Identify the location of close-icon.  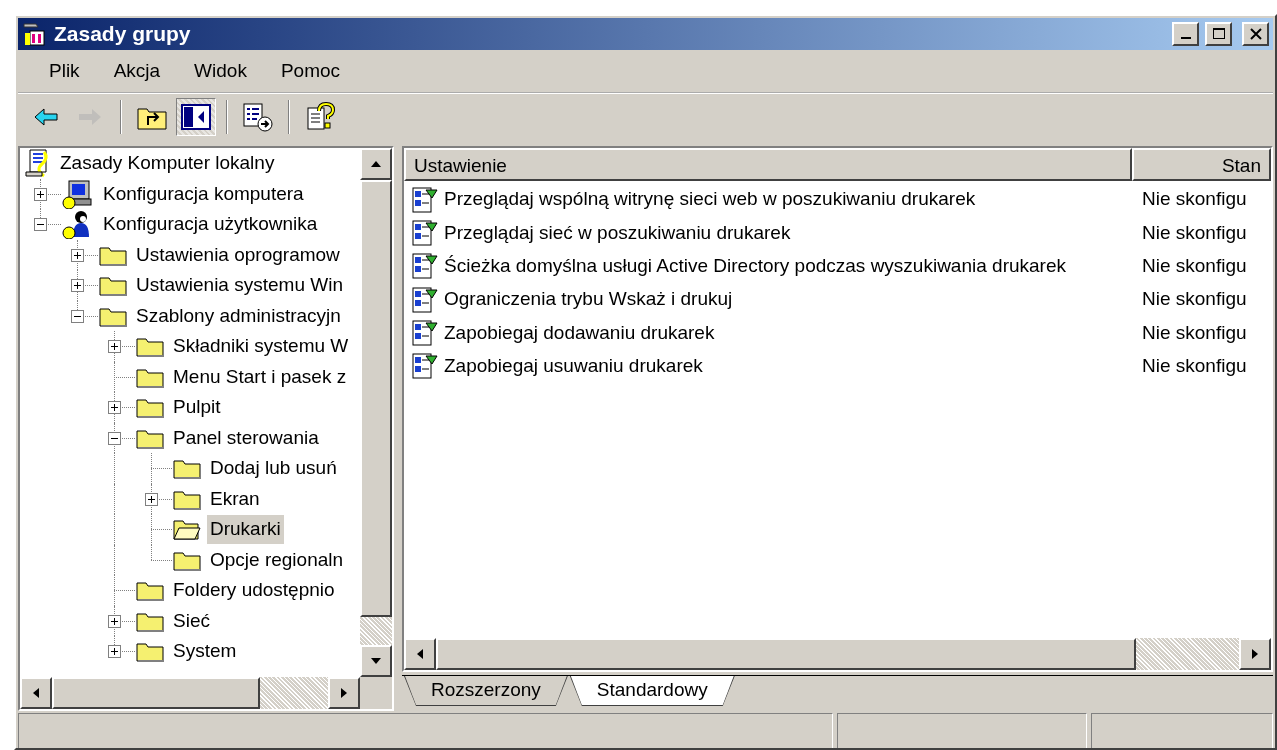
(1255, 34).